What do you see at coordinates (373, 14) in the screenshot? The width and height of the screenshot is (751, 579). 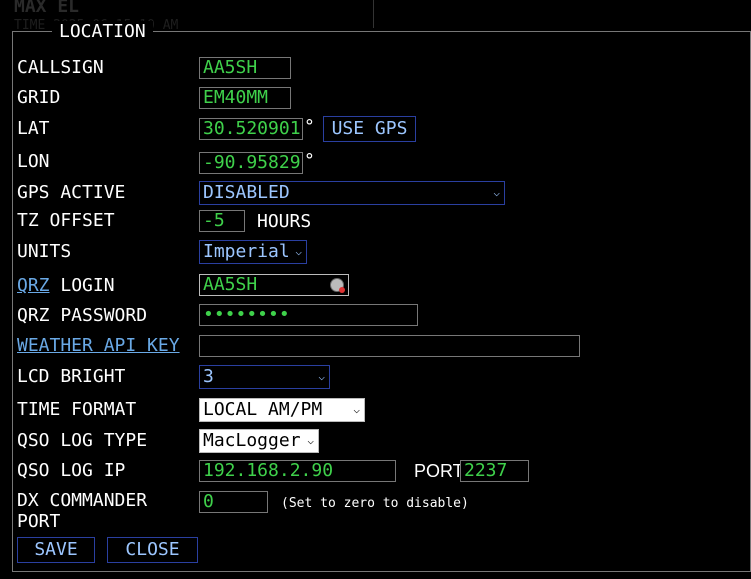 I see `background-divider` at bounding box center [373, 14].